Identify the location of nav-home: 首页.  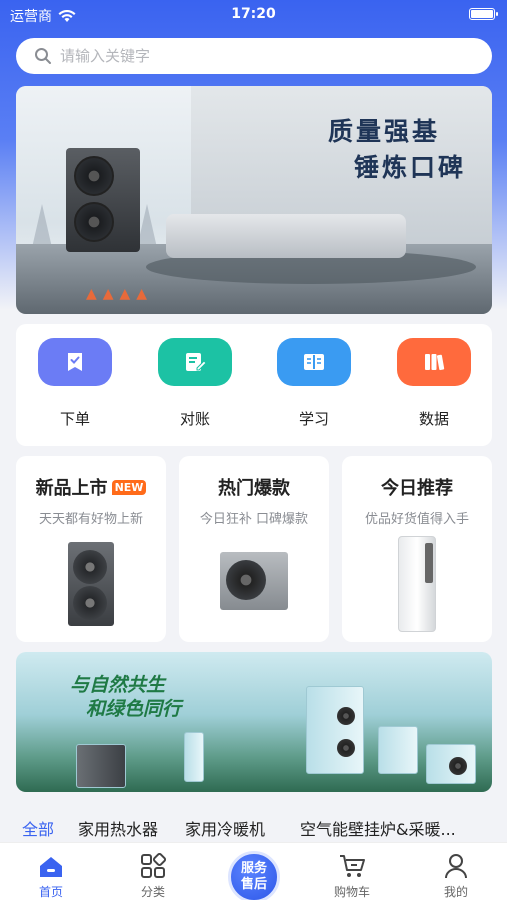
(51, 871).